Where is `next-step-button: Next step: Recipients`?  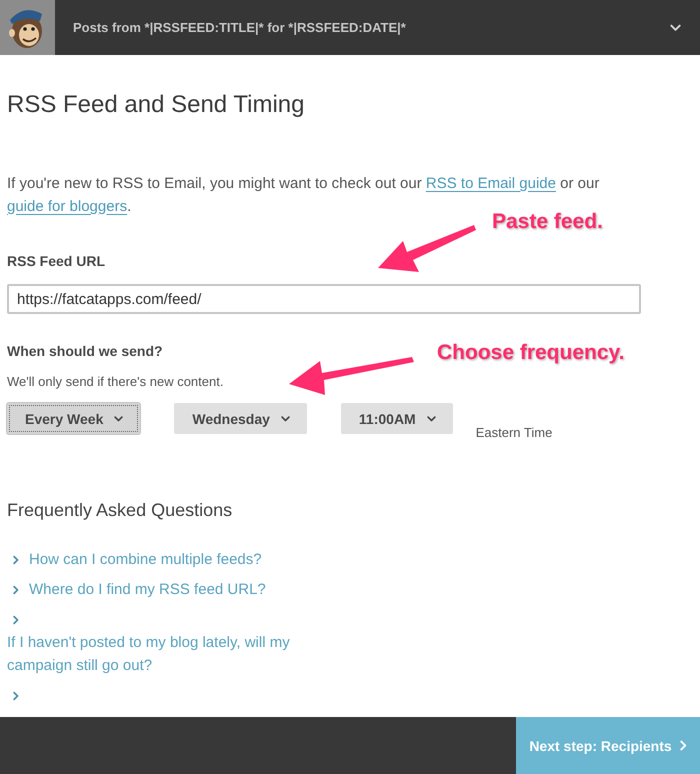
next-step-button: Next step: Recipients is located at coordinates (608, 745).